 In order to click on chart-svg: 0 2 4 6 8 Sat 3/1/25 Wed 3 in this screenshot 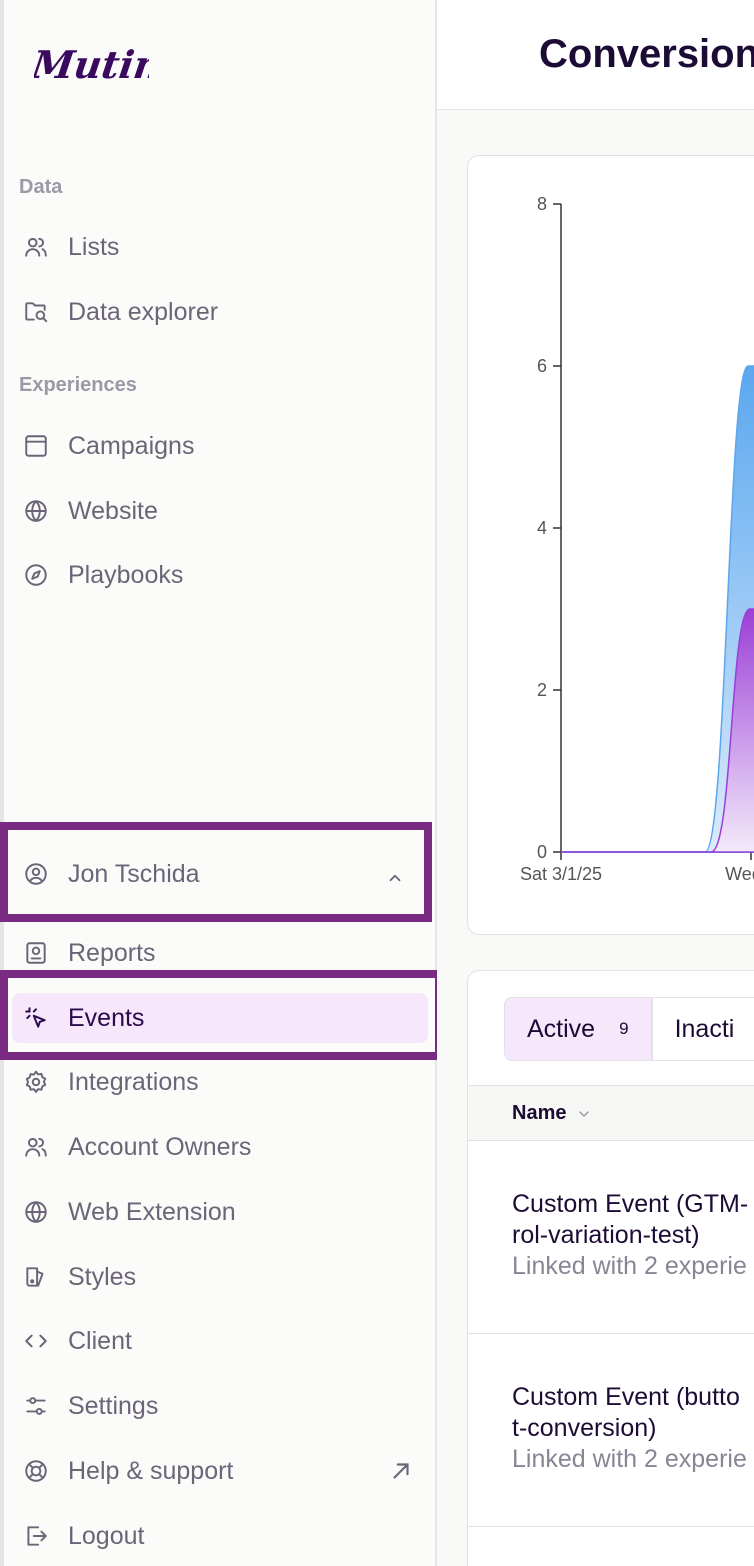, I will do `click(637, 539)`.